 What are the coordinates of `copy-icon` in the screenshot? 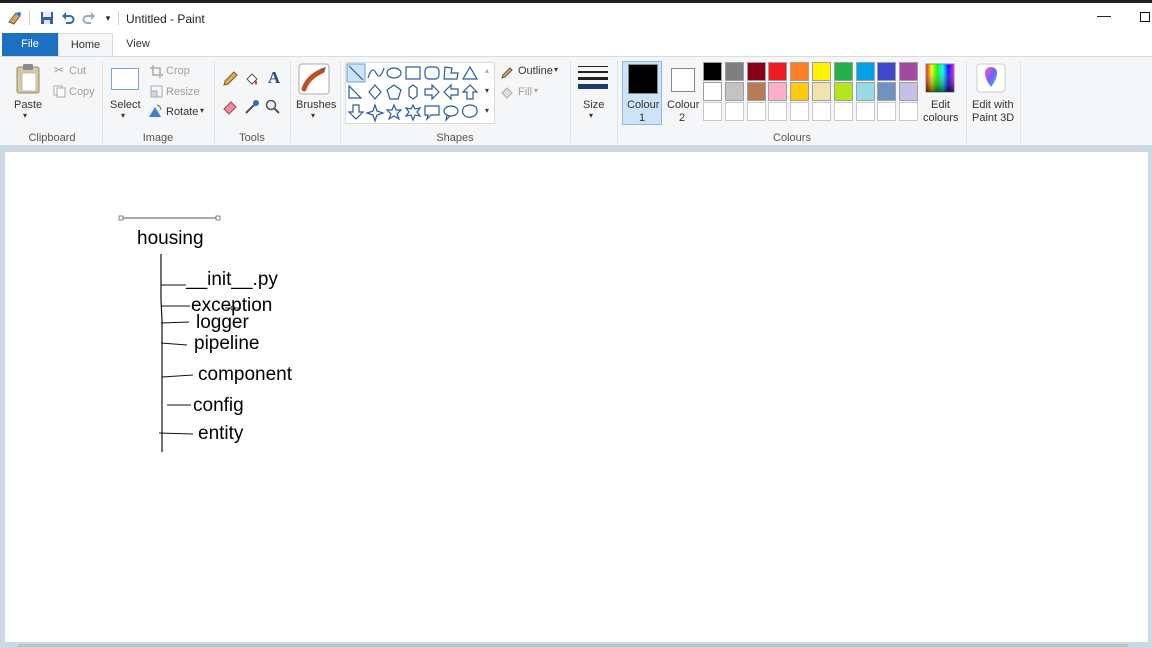 It's located at (59, 91).